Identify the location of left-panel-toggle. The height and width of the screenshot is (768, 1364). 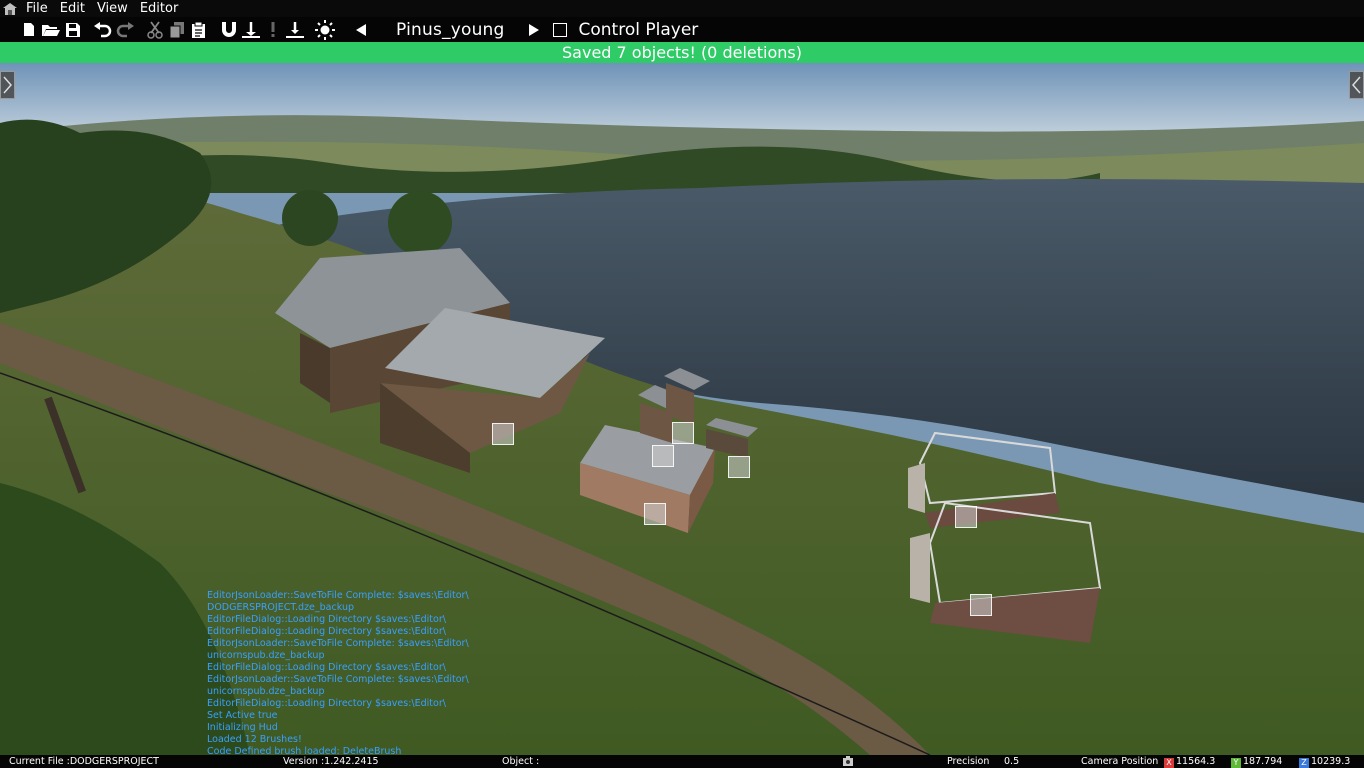
(7, 85).